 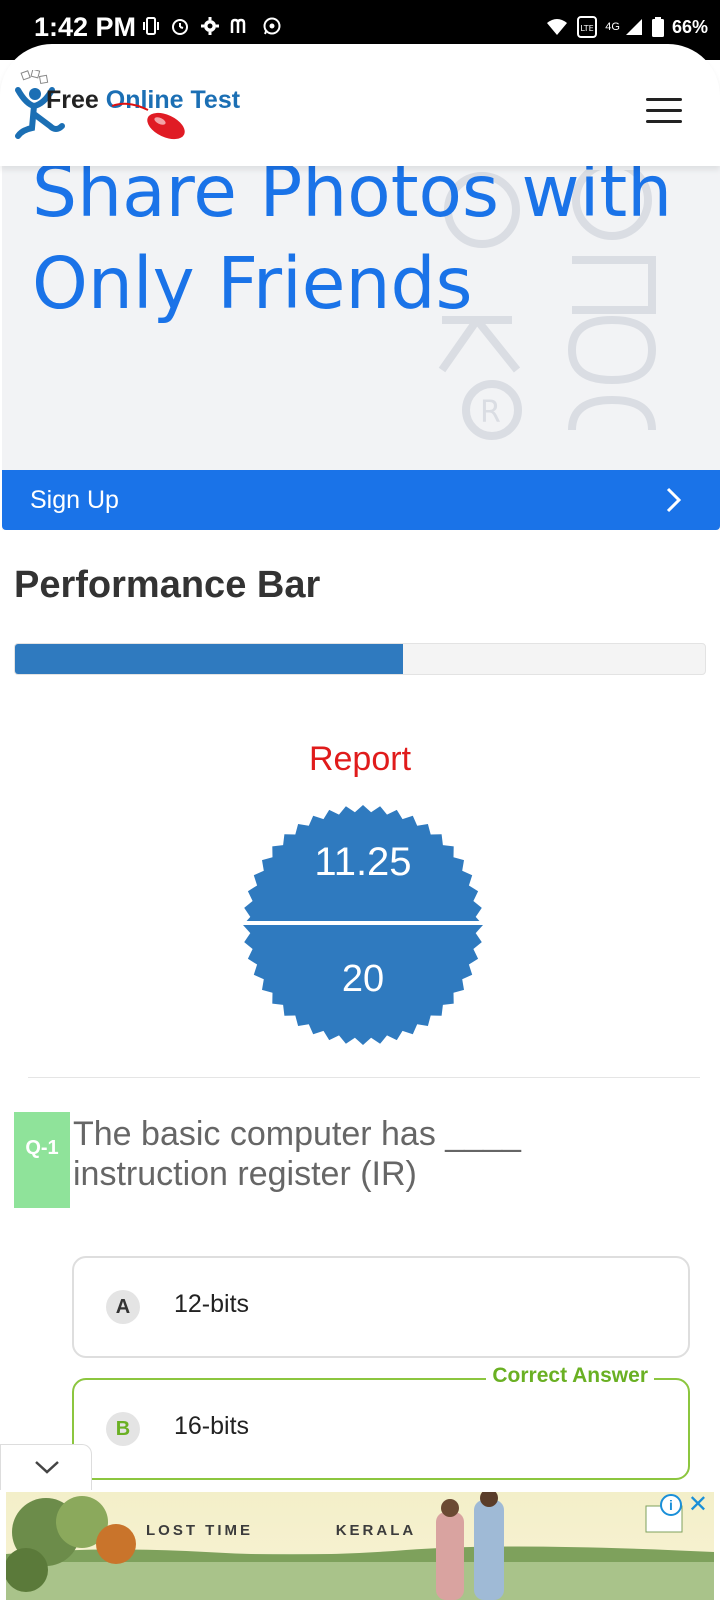 I want to click on volte-icon: LTE, so click(x=587, y=27).